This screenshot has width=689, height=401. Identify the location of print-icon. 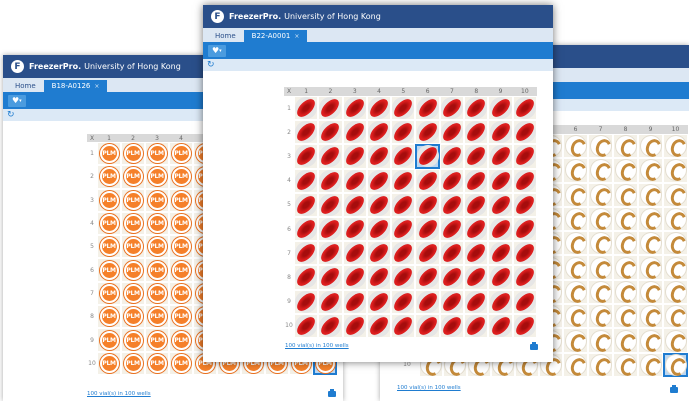
(534, 346).